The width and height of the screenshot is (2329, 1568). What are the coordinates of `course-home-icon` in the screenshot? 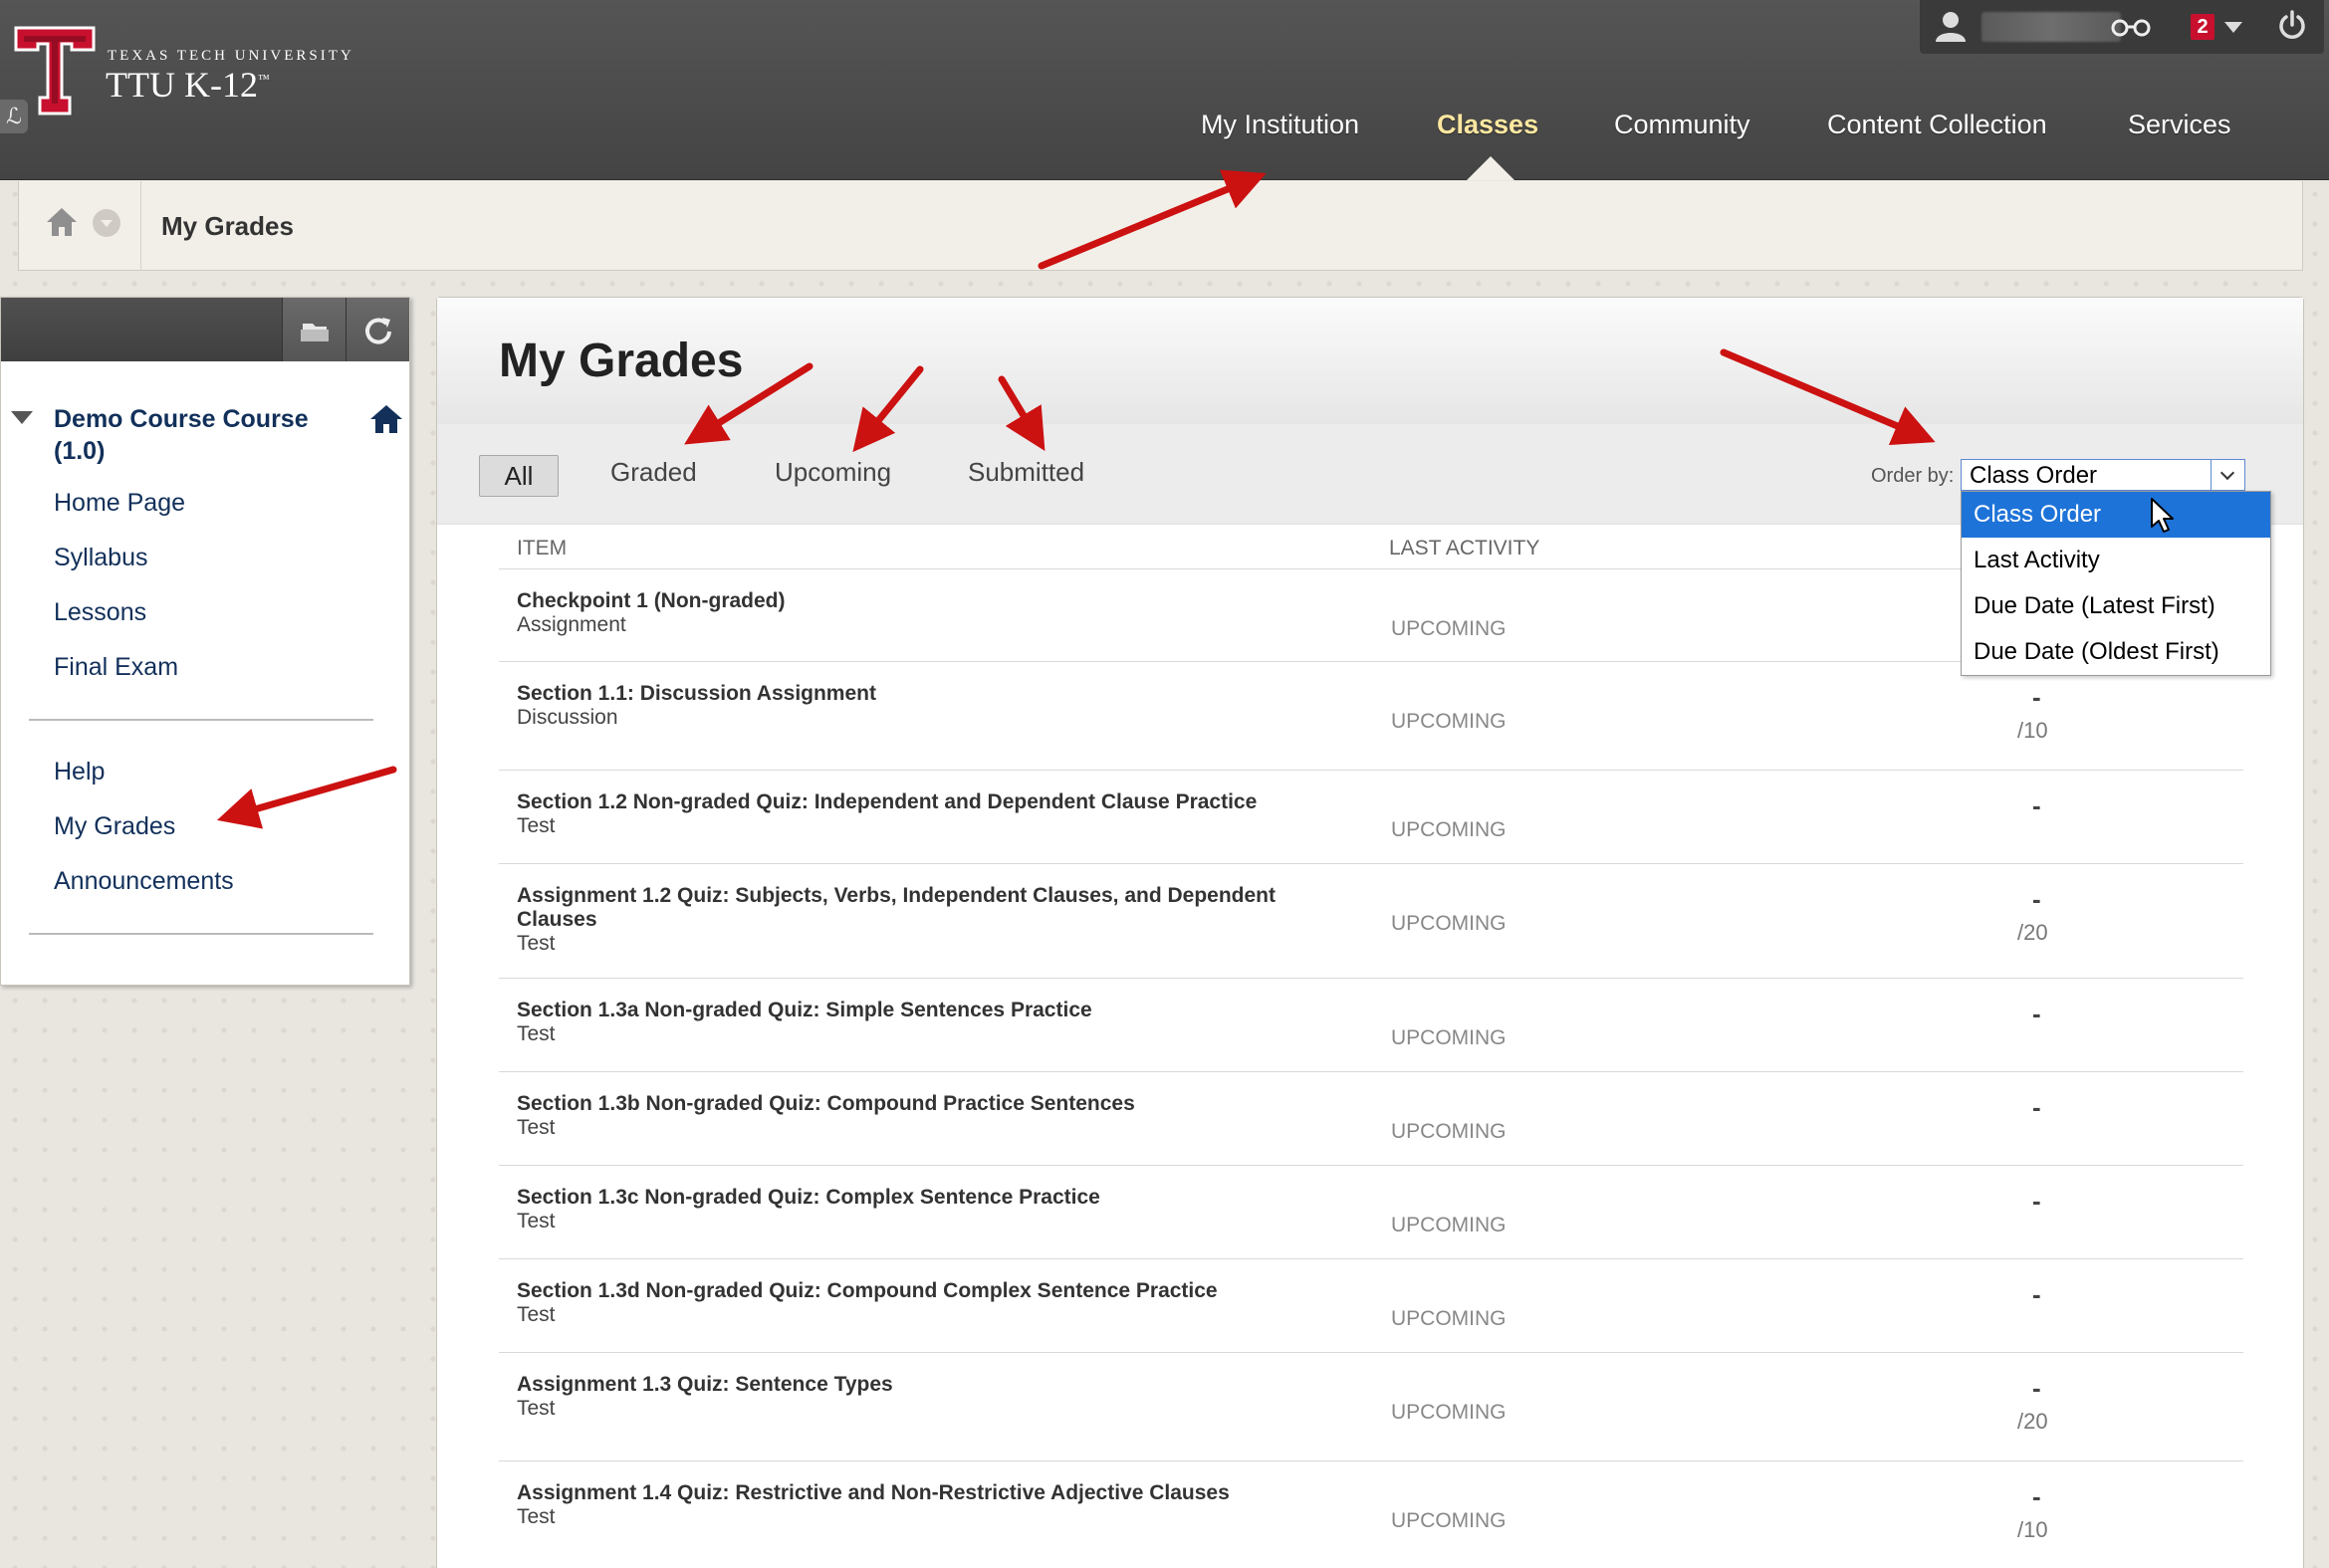 It's located at (386, 419).